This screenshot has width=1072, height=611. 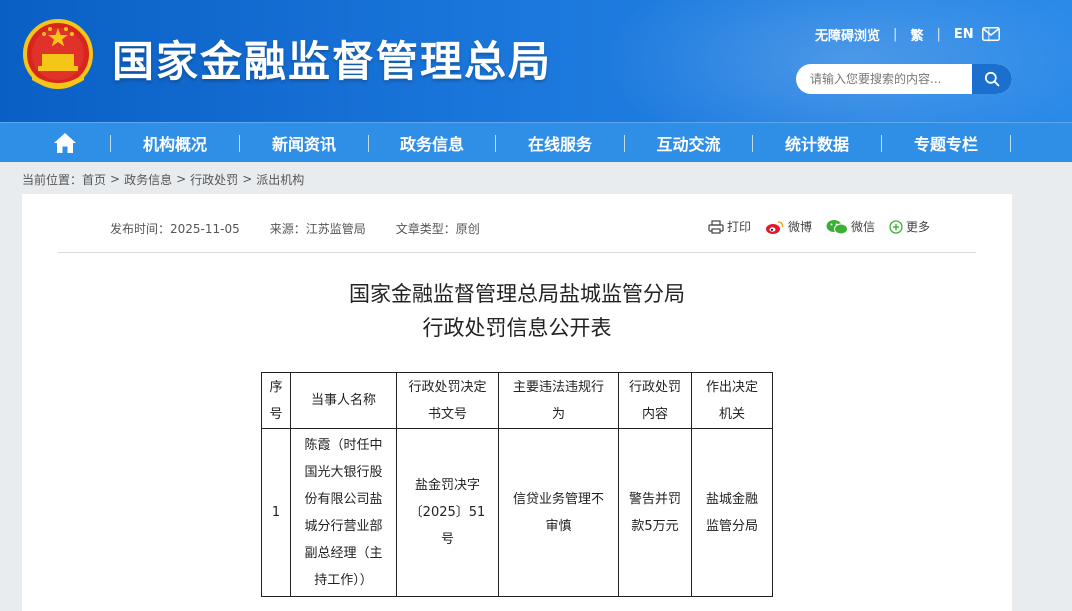 I want to click on print-button: 打印, so click(x=729, y=226).